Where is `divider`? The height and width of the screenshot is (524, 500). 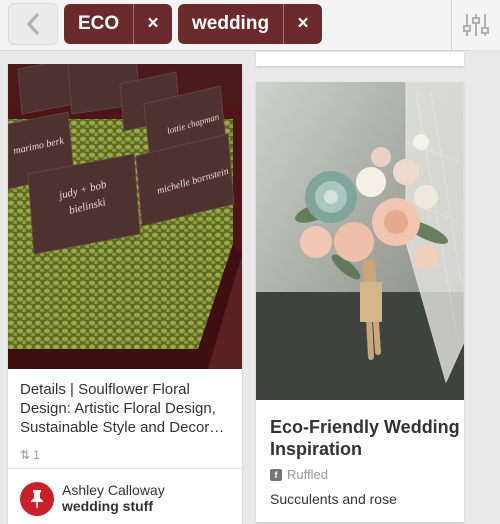
divider is located at coordinates (125, 468).